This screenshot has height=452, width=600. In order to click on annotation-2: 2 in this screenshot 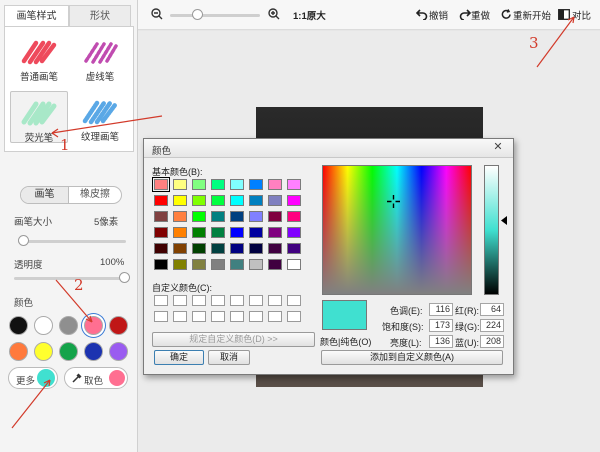, I will do `click(79, 285)`.